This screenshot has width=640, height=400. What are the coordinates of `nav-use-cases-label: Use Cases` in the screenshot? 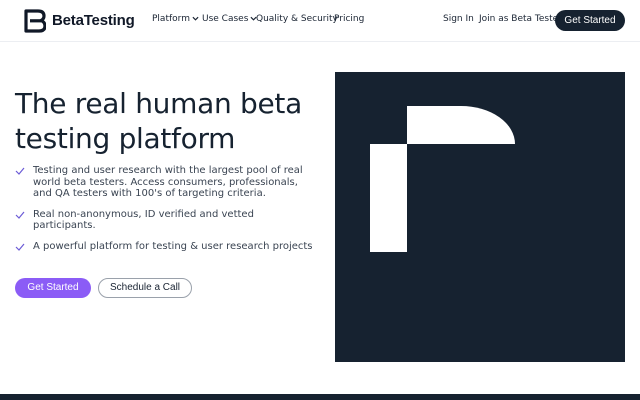 It's located at (225, 19).